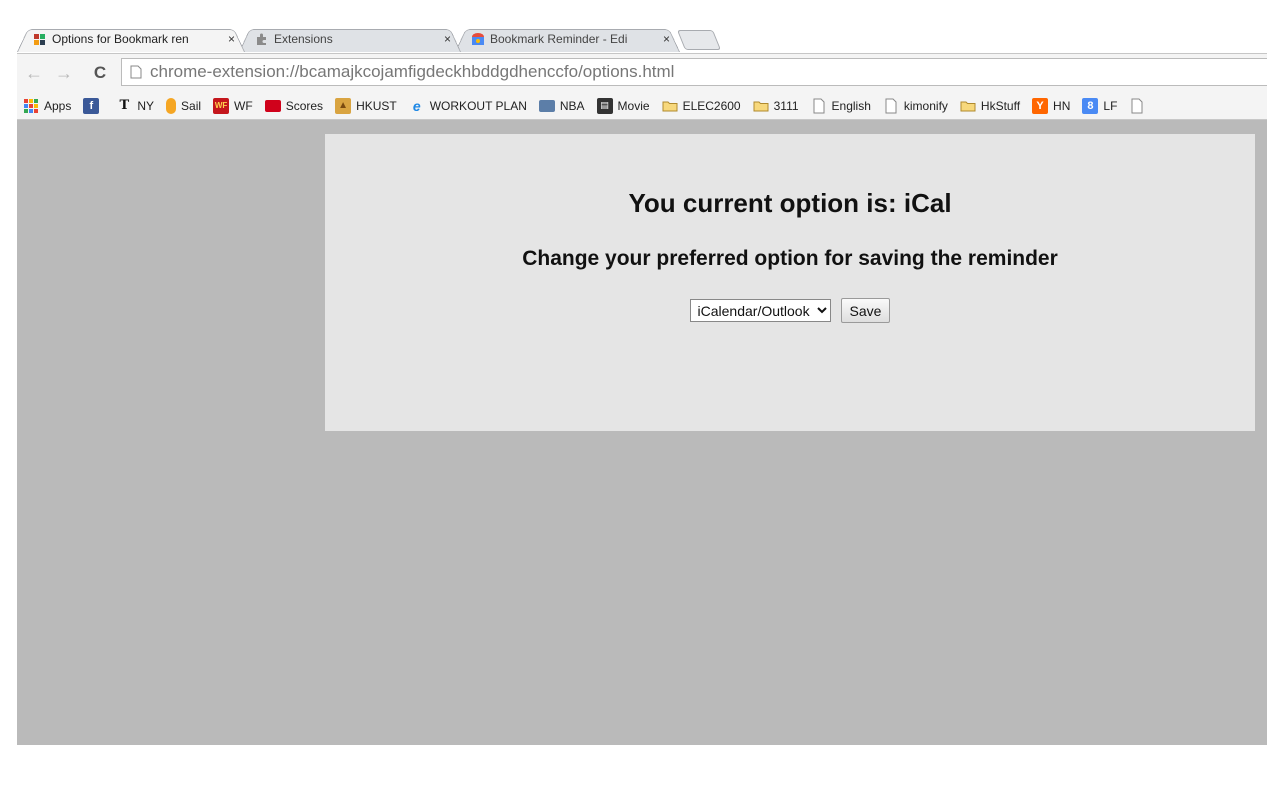 This screenshot has height=800, width=1280. Describe the element at coordinates (865, 310) in the screenshot. I see `save-button: Save` at that location.